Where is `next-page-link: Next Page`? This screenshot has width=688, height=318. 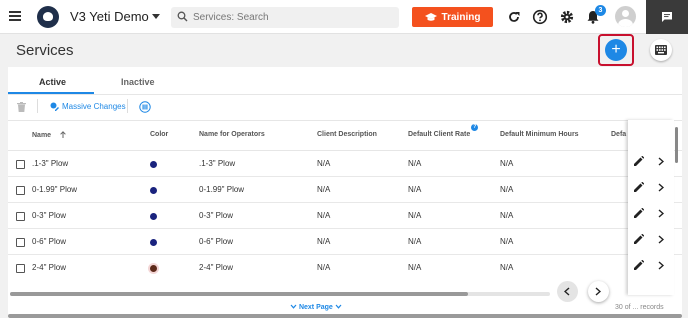 next-page-link: Next Page is located at coordinates (316, 307).